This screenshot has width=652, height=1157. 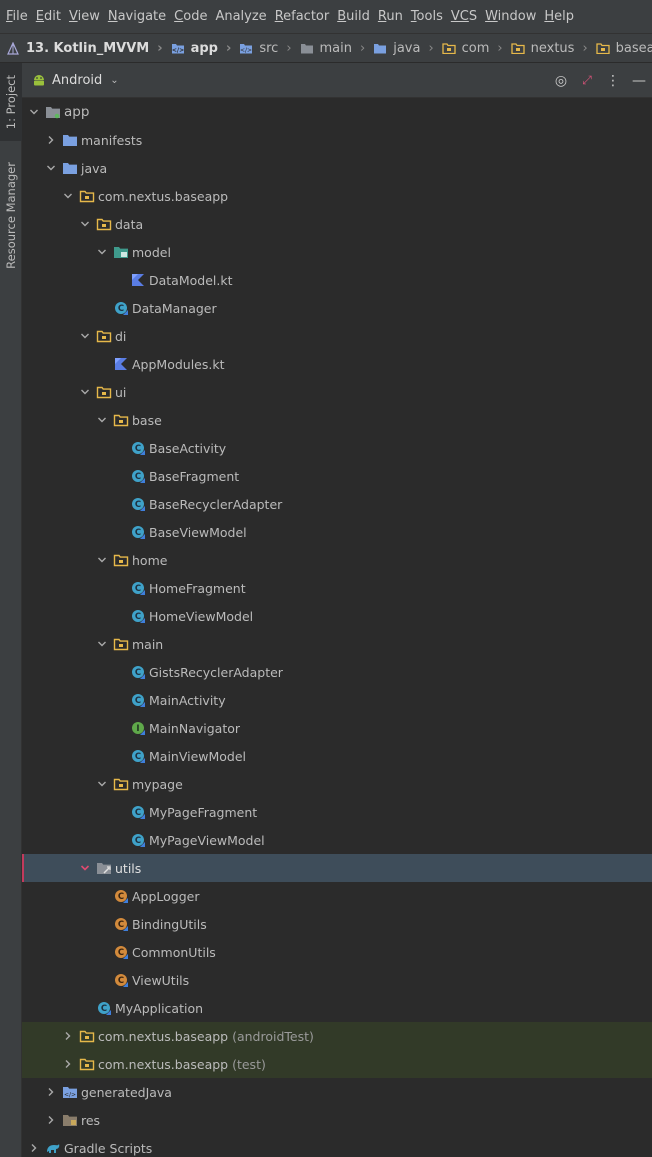 What do you see at coordinates (138, 476) in the screenshot?
I see `abstract-class-icon: C` at bounding box center [138, 476].